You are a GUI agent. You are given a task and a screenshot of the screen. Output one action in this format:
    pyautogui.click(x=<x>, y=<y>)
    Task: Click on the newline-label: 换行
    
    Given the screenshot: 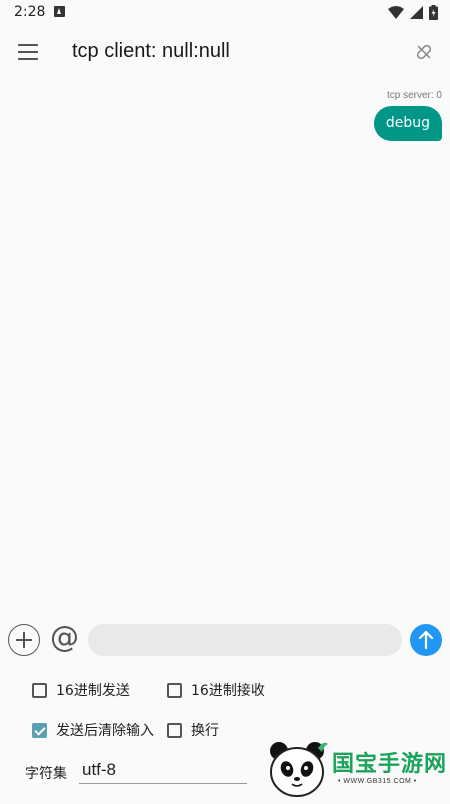 What is the action you would take?
    pyautogui.click(x=205, y=731)
    